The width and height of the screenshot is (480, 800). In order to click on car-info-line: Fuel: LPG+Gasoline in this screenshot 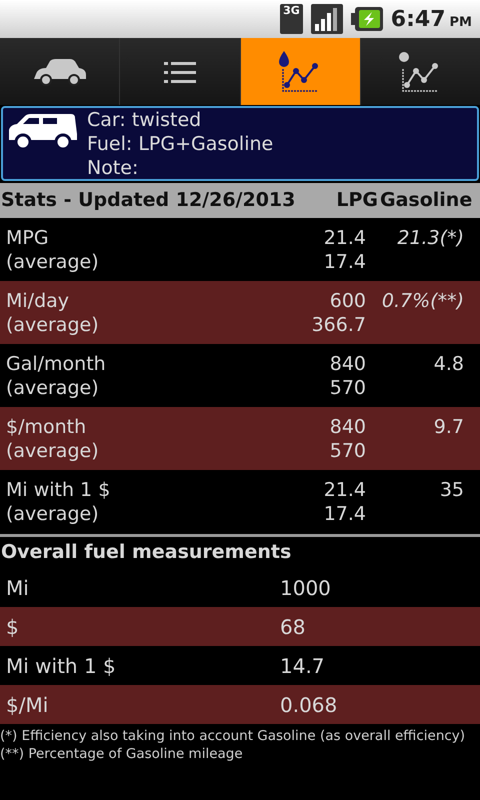, I will do `click(180, 144)`.